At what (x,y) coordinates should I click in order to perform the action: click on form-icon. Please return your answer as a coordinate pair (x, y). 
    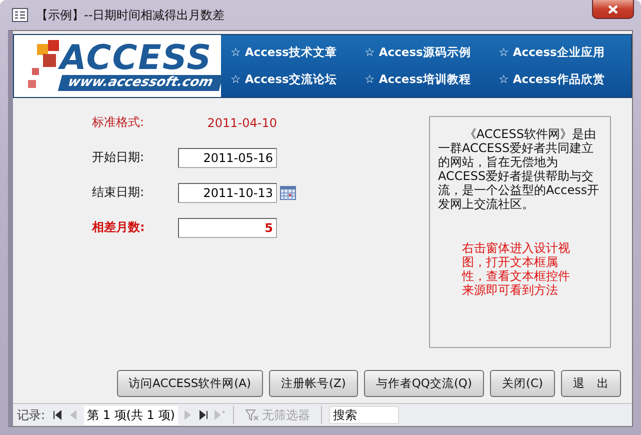
    Looking at the image, I should click on (20, 15).